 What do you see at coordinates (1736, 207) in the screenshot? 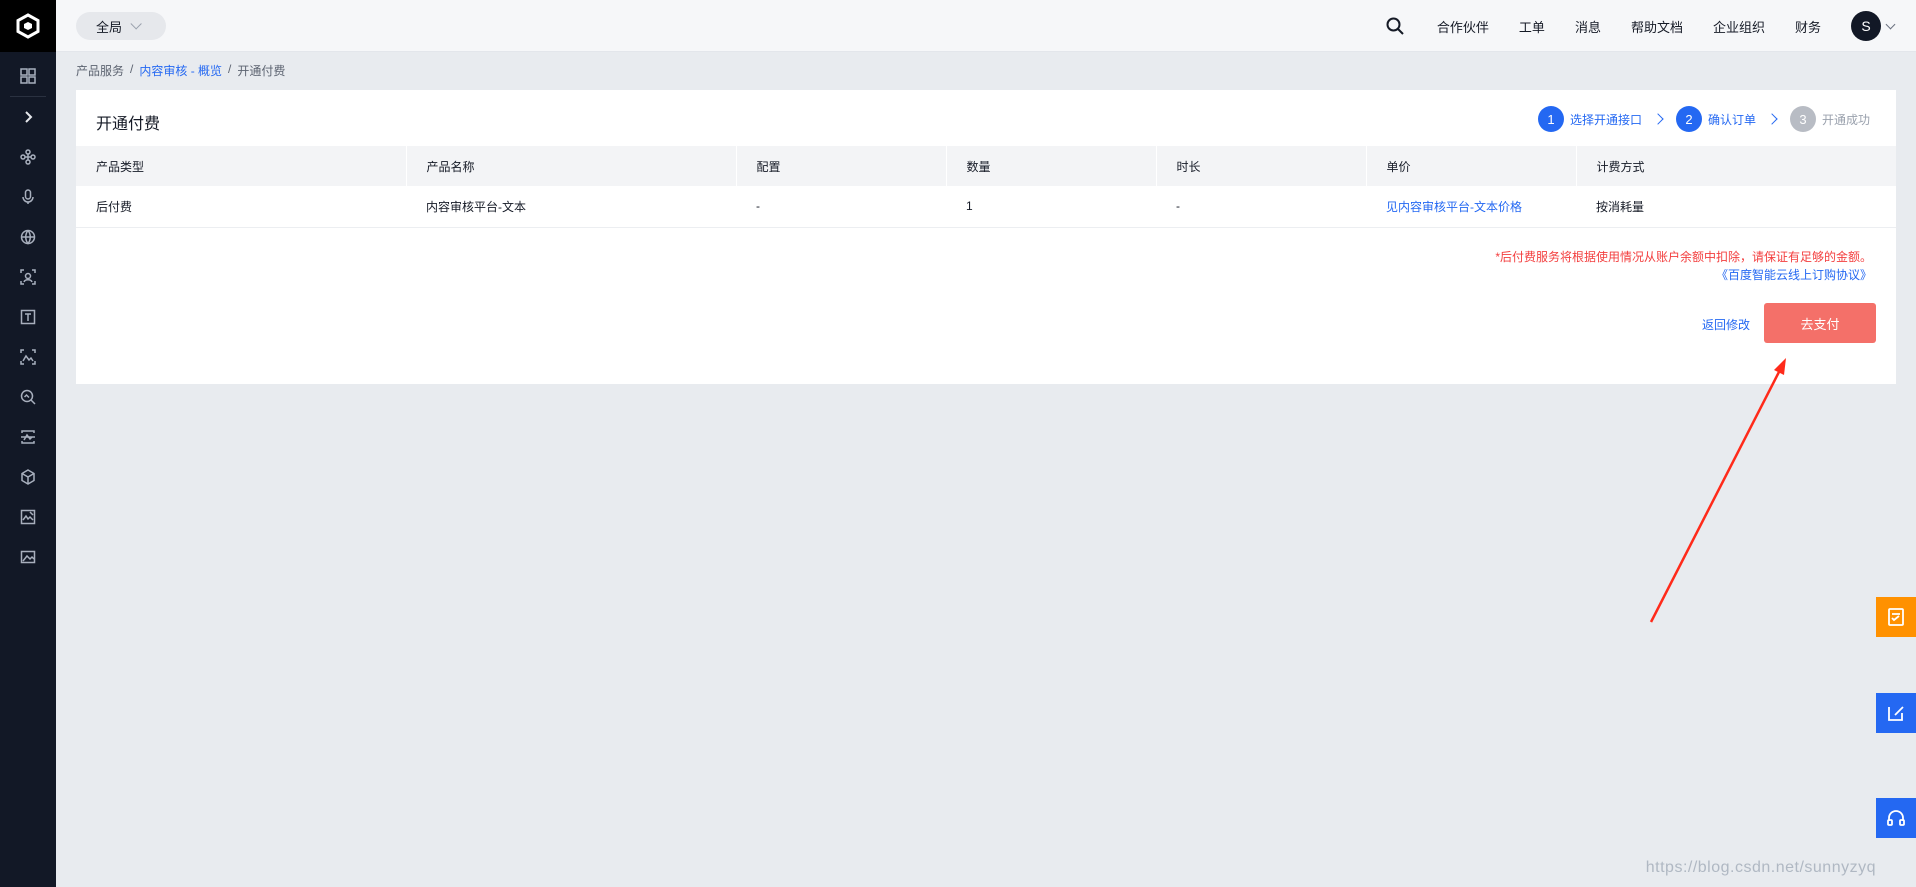
I see `cell-billing: 按消耗量` at bounding box center [1736, 207].